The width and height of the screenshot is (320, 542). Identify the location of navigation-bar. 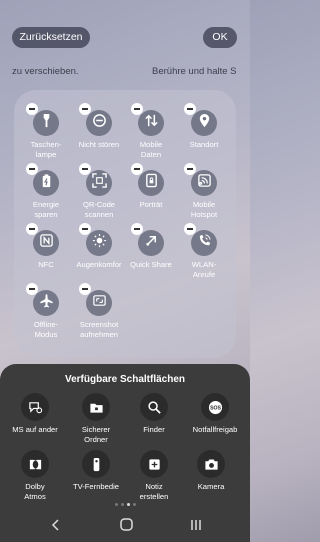
(125, 527).